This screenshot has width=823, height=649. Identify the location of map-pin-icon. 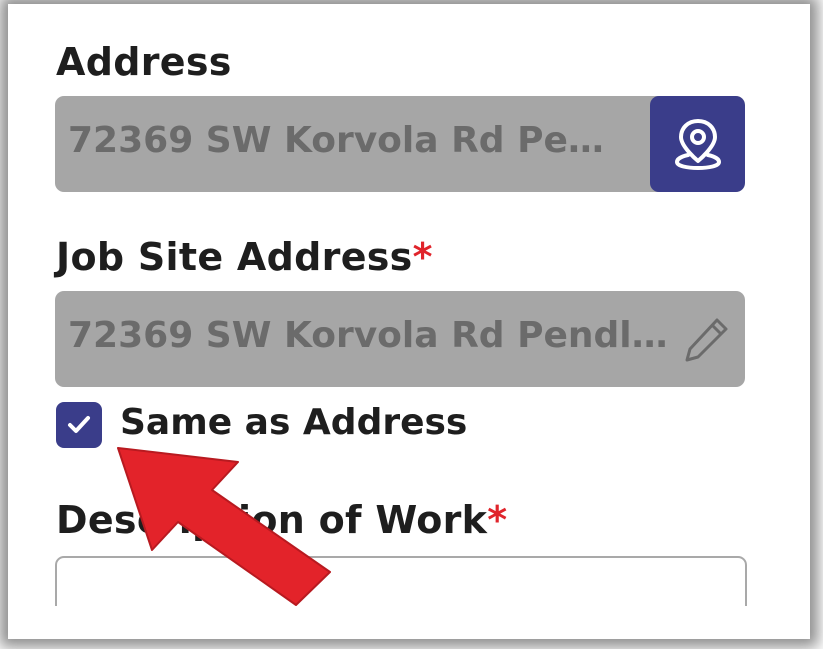
(697, 145).